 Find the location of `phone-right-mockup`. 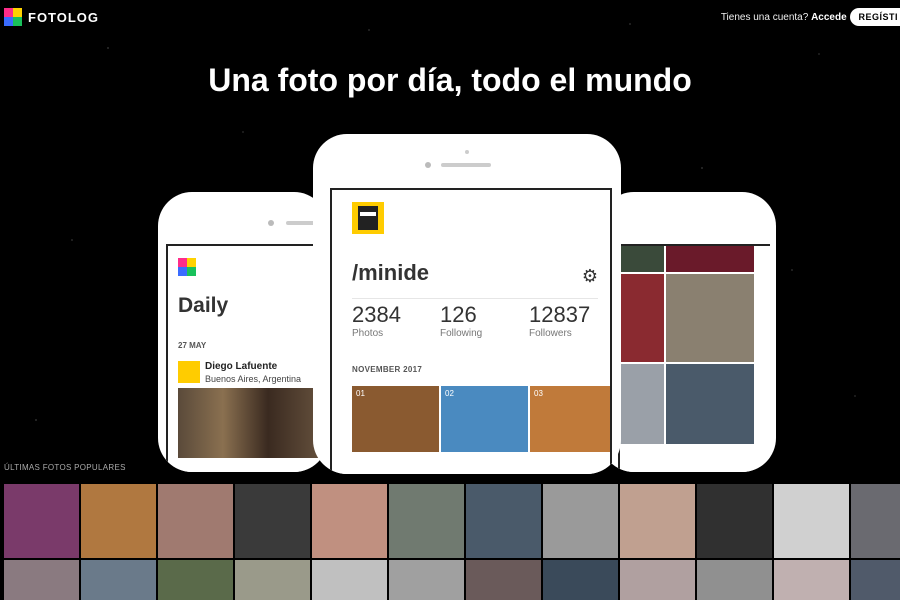

phone-right-mockup is located at coordinates (688, 332).